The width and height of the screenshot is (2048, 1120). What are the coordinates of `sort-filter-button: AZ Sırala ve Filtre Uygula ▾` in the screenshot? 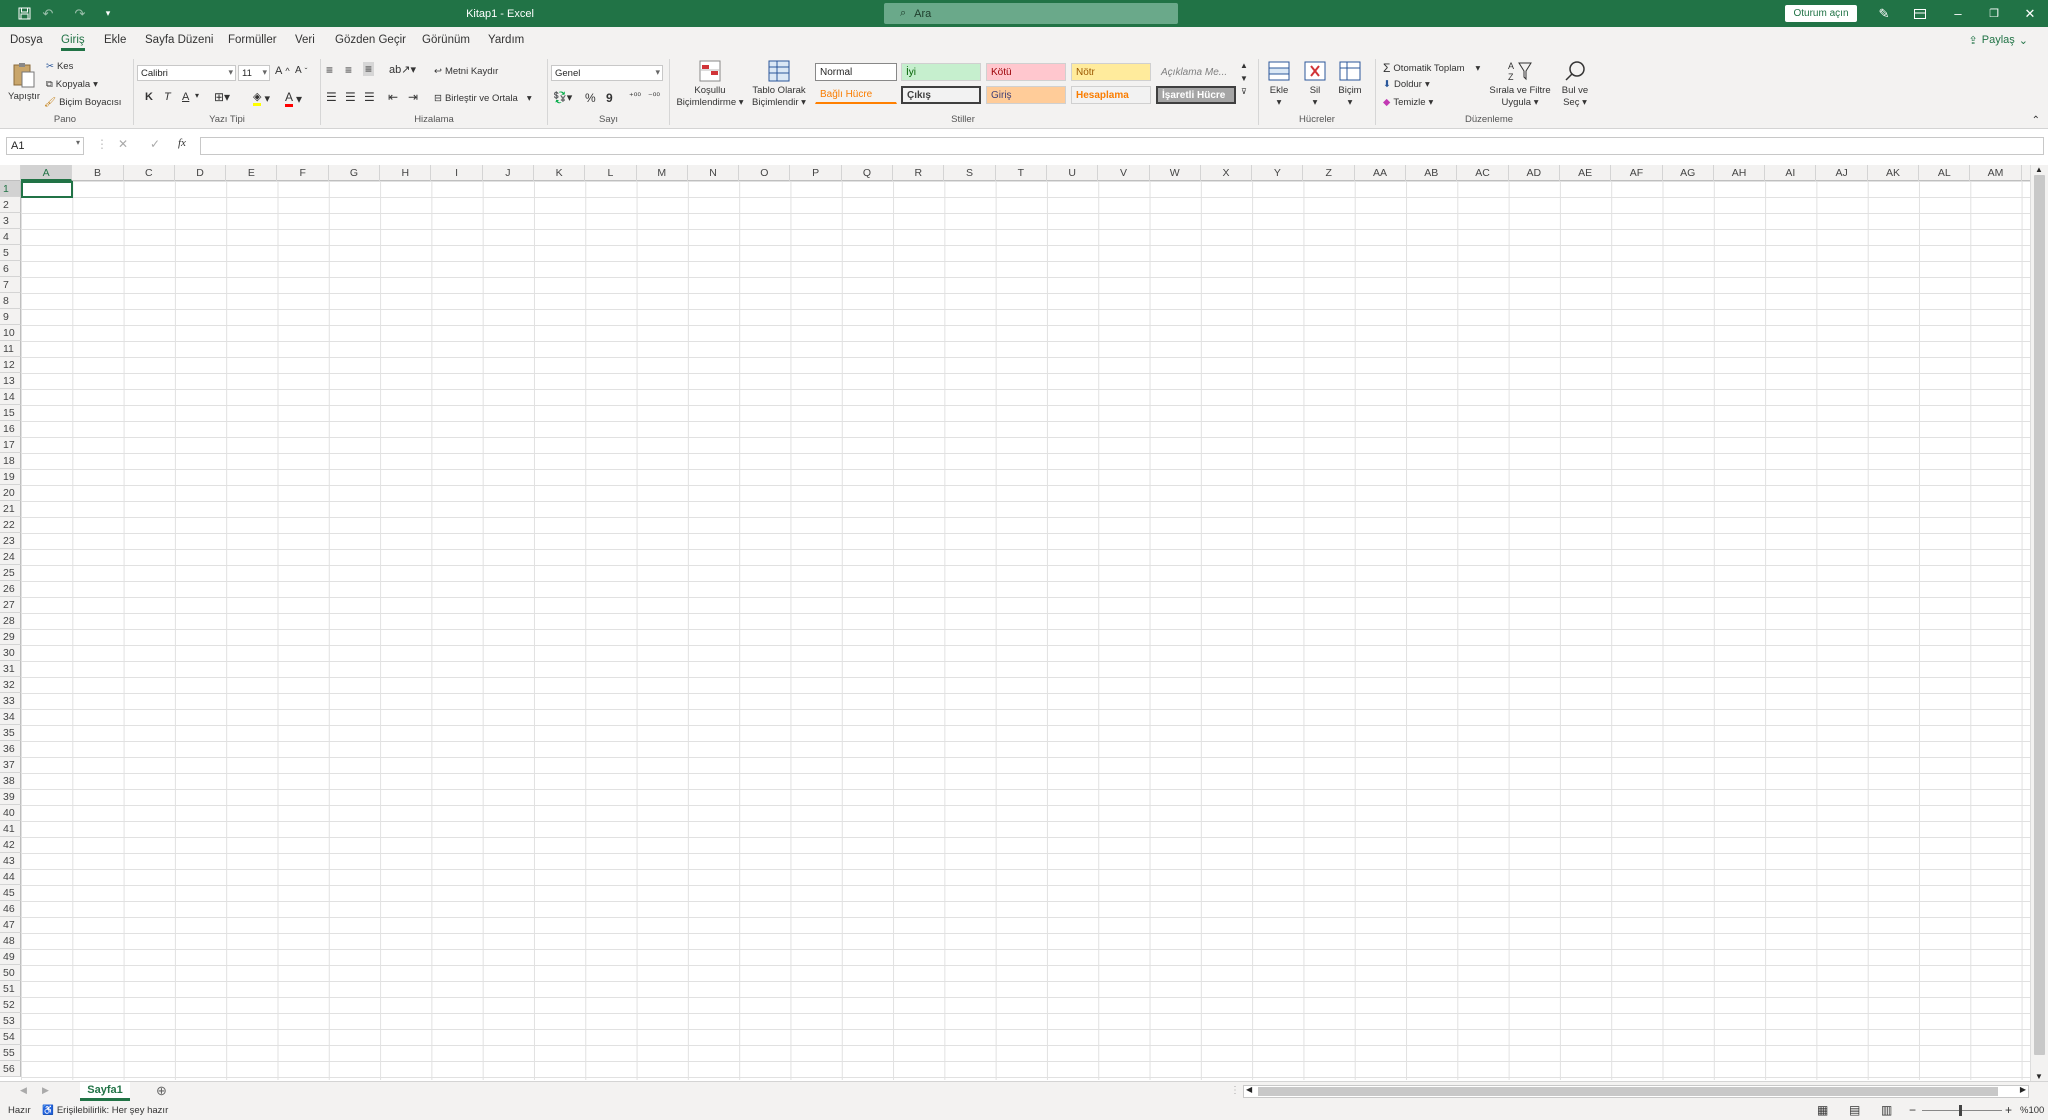 It's located at (1520, 84).